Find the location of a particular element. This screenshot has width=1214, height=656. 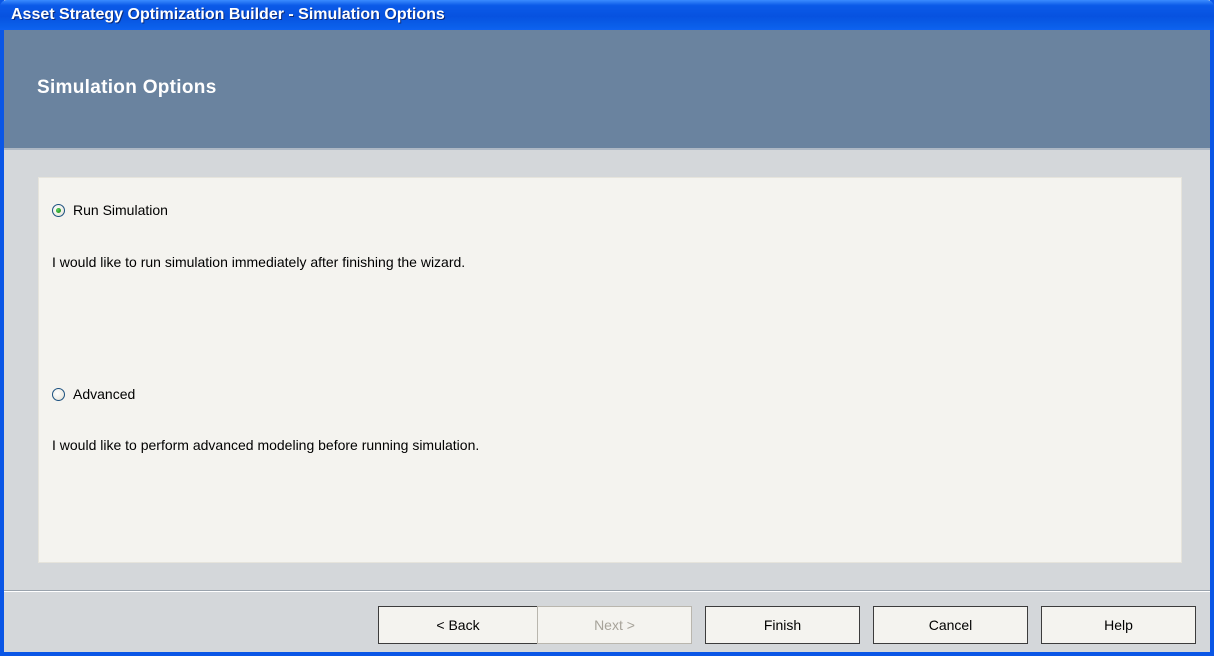

help-button: Help is located at coordinates (1118, 625).